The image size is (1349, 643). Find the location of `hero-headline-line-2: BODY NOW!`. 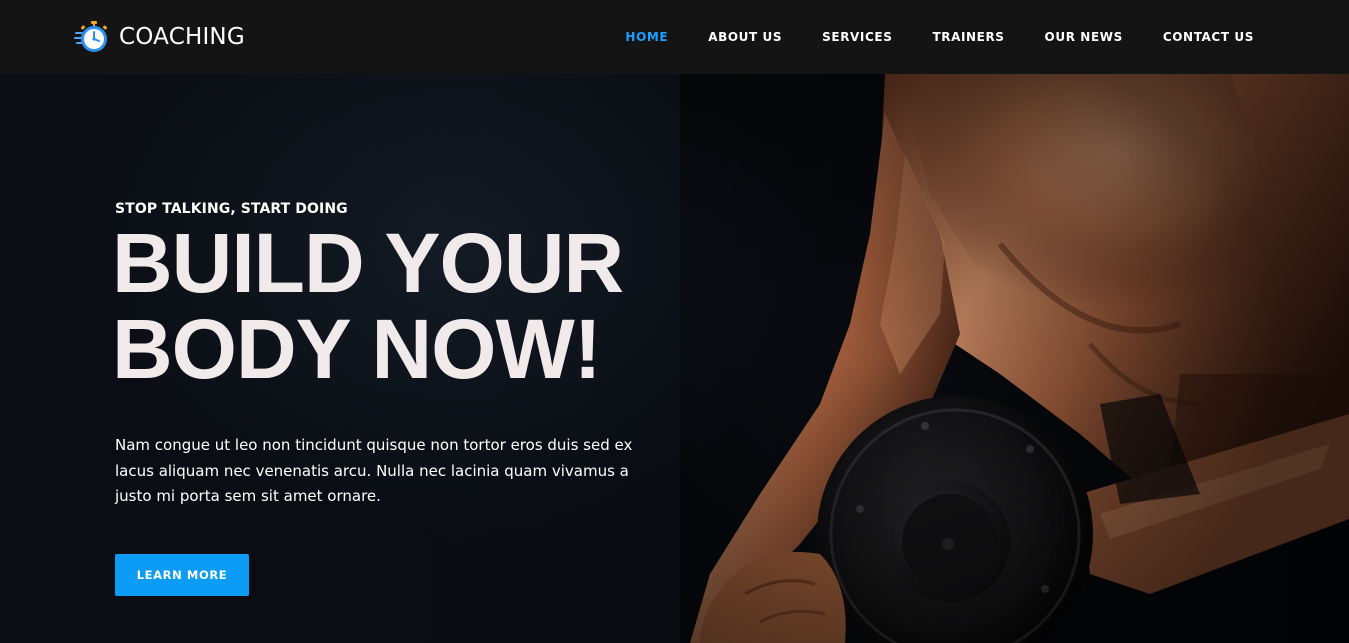

hero-headline-line-2: BODY NOW! is located at coordinates (357, 349).